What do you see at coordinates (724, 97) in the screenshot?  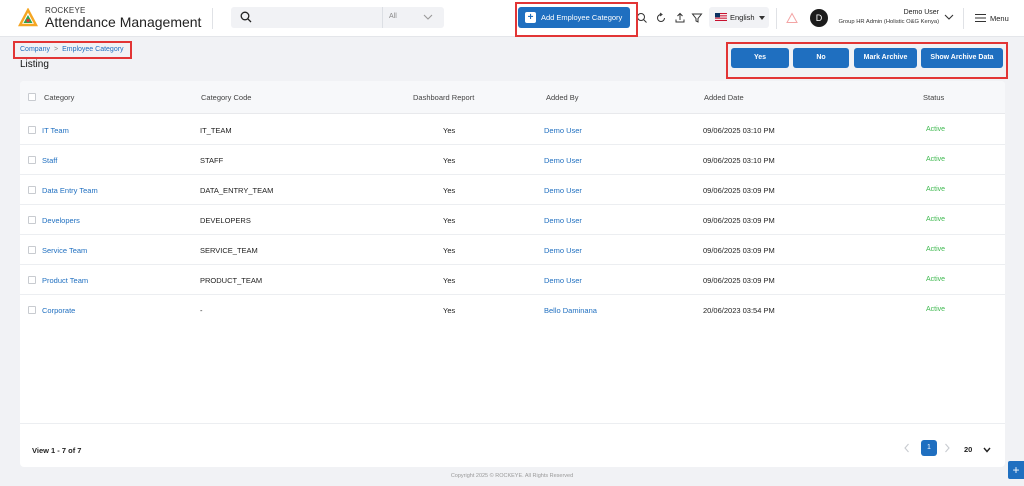 I see `column-header-added-date: Added Date` at bounding box center [724, 97].